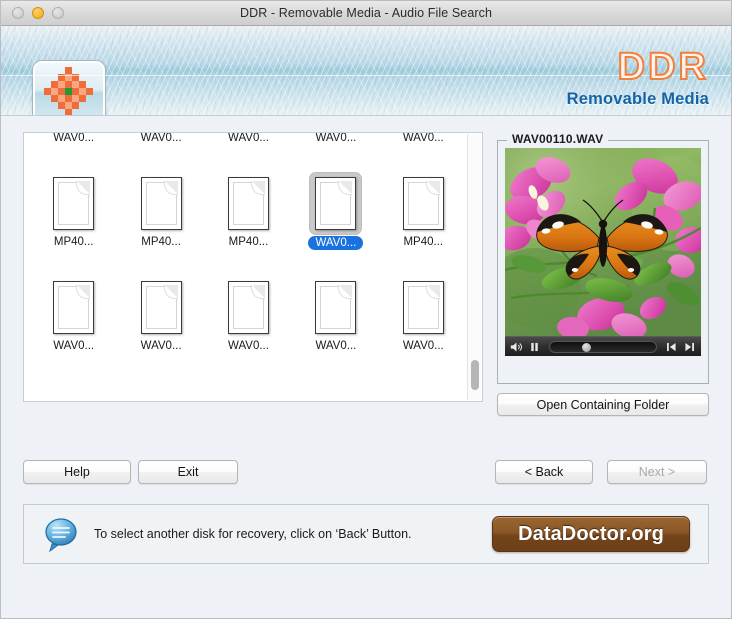  What do you see at coordinates (61, 535) in the screenshot?
I see `speech-bubble-icon` at bounding box center [61, 535].